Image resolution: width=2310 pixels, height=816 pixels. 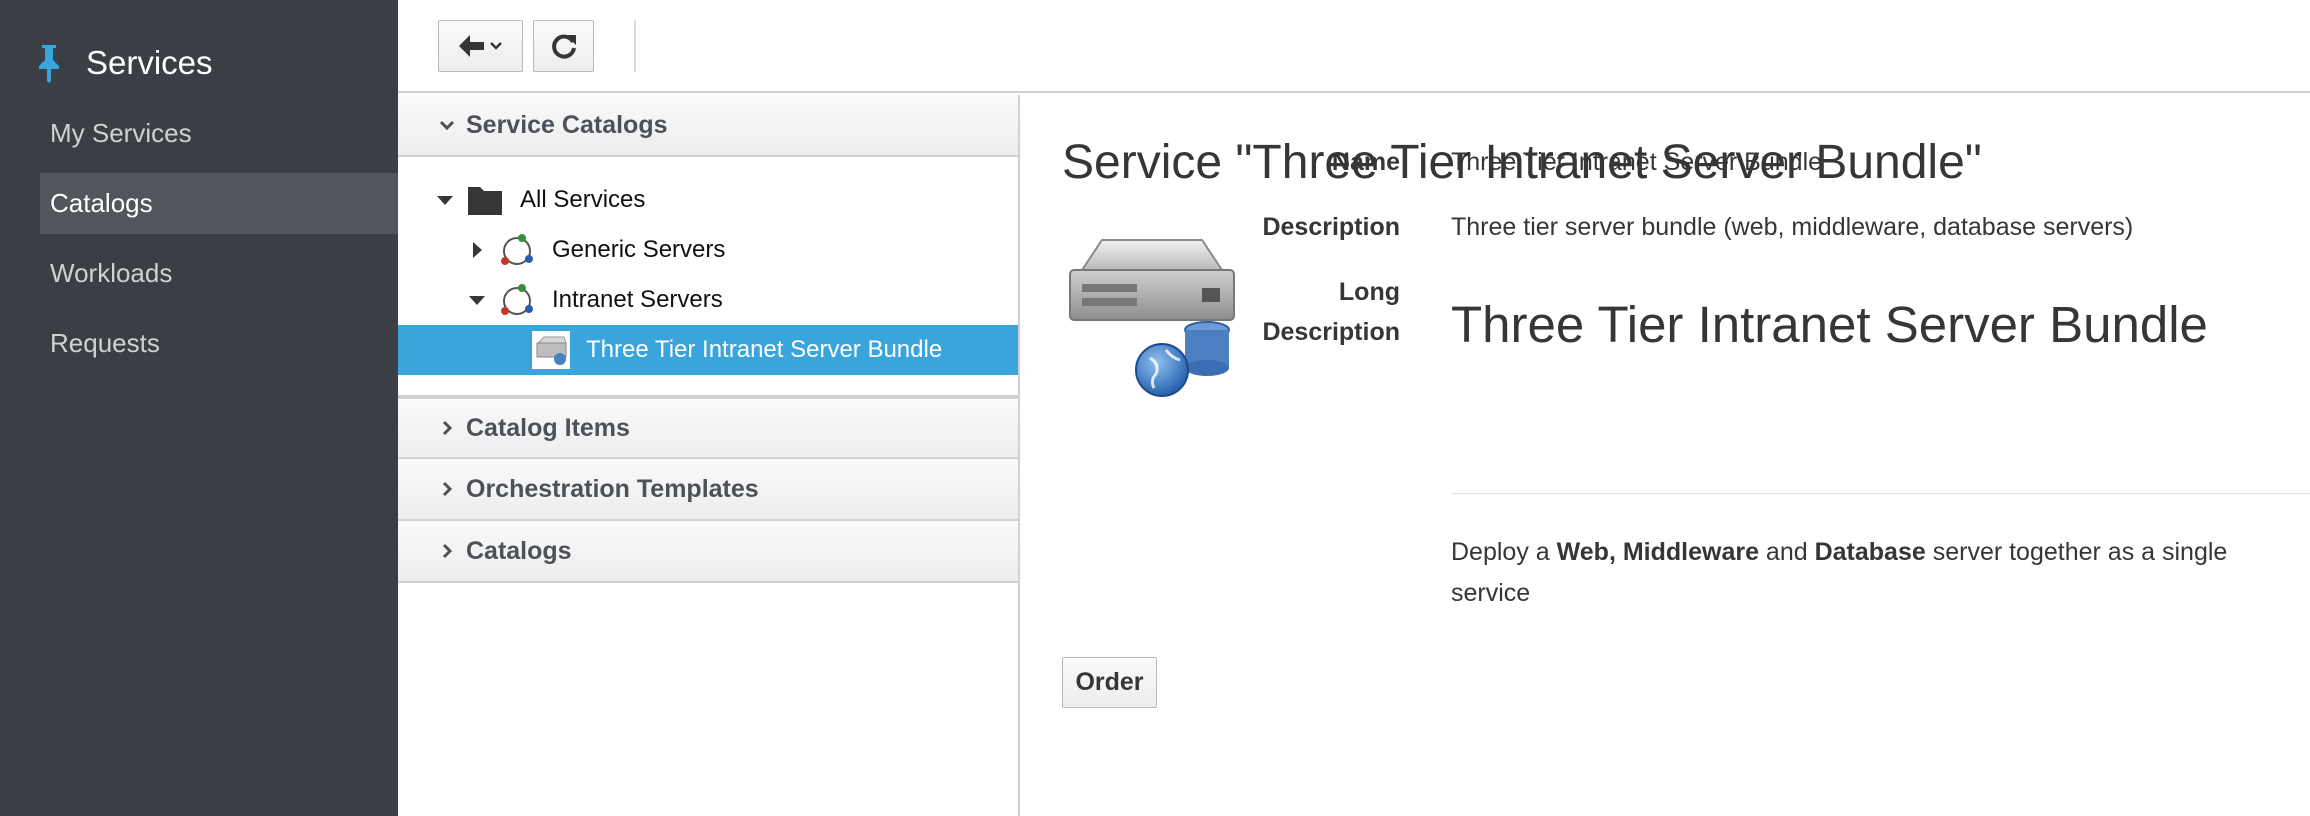 I want to click on tree-node-intranet-servers: Intranet Servers, so click(x=708, y=300).